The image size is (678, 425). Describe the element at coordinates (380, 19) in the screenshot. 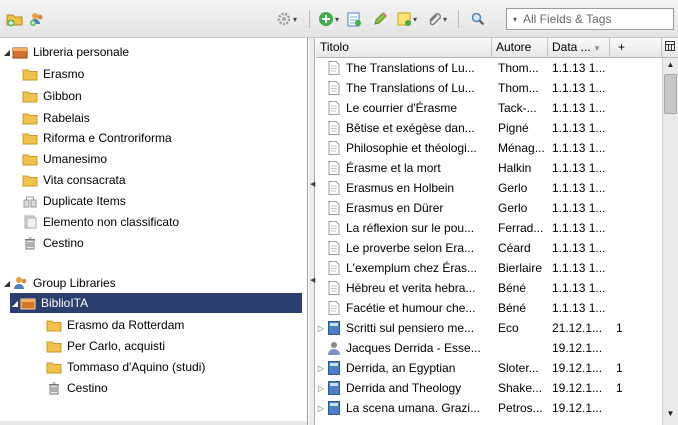

I see `new-note-button` at that location.